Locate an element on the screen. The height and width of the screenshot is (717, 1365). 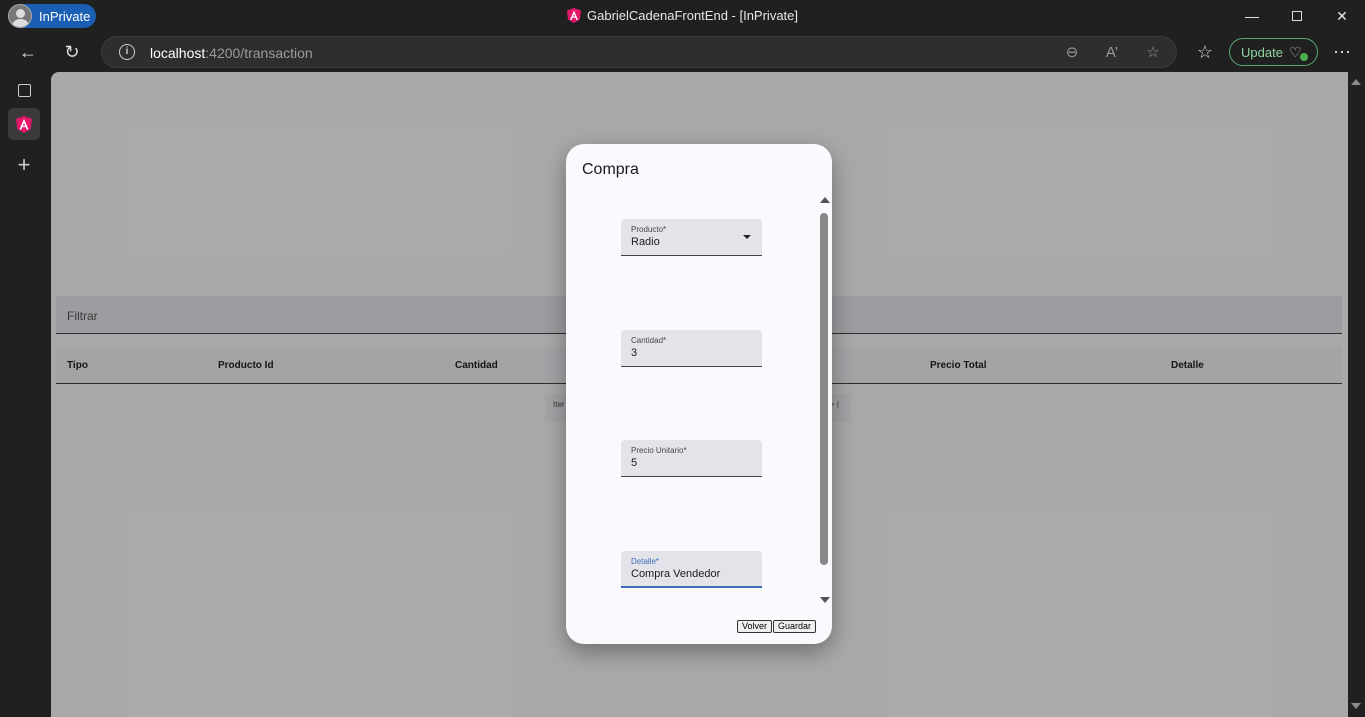
scroll-thumb is located at coordinates (824, 389).